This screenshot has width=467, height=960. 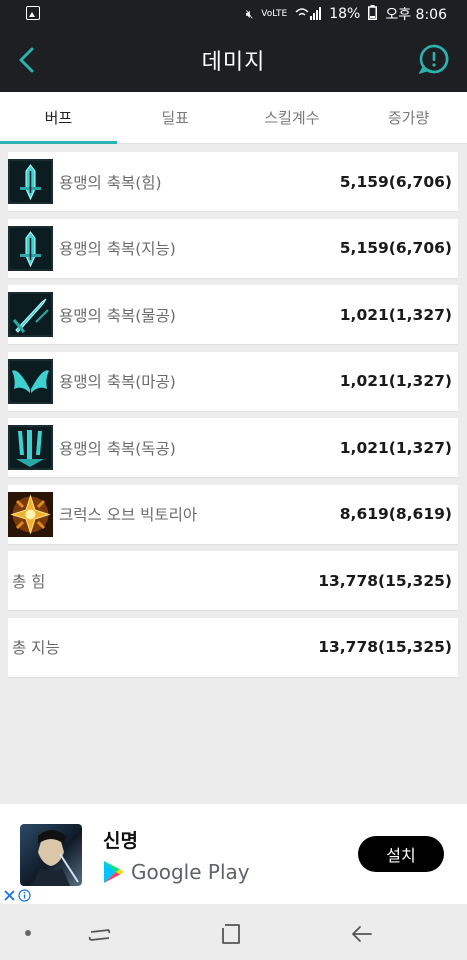 What do you see at coordinates (24, 895) in the screenshot?
I see `info-icon` at bounding box center [24, 895].